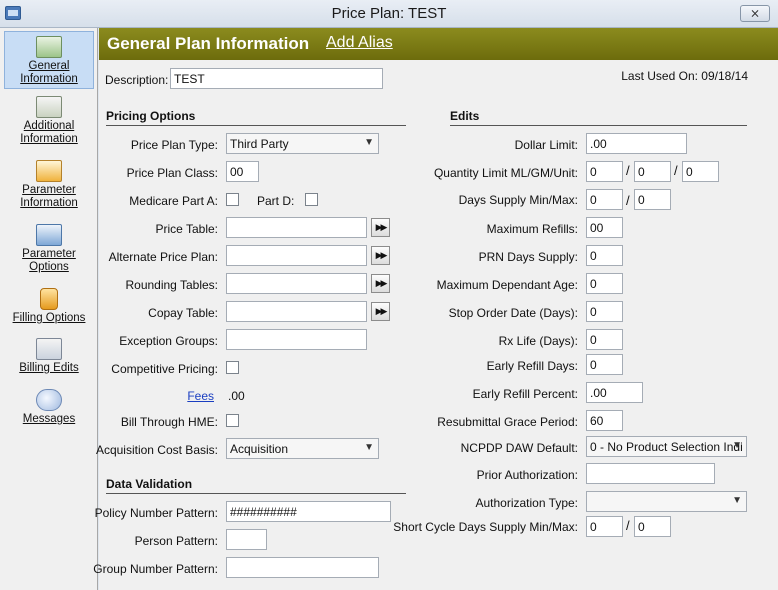  I want to click on part-d-checkbox, so click(311, 199).